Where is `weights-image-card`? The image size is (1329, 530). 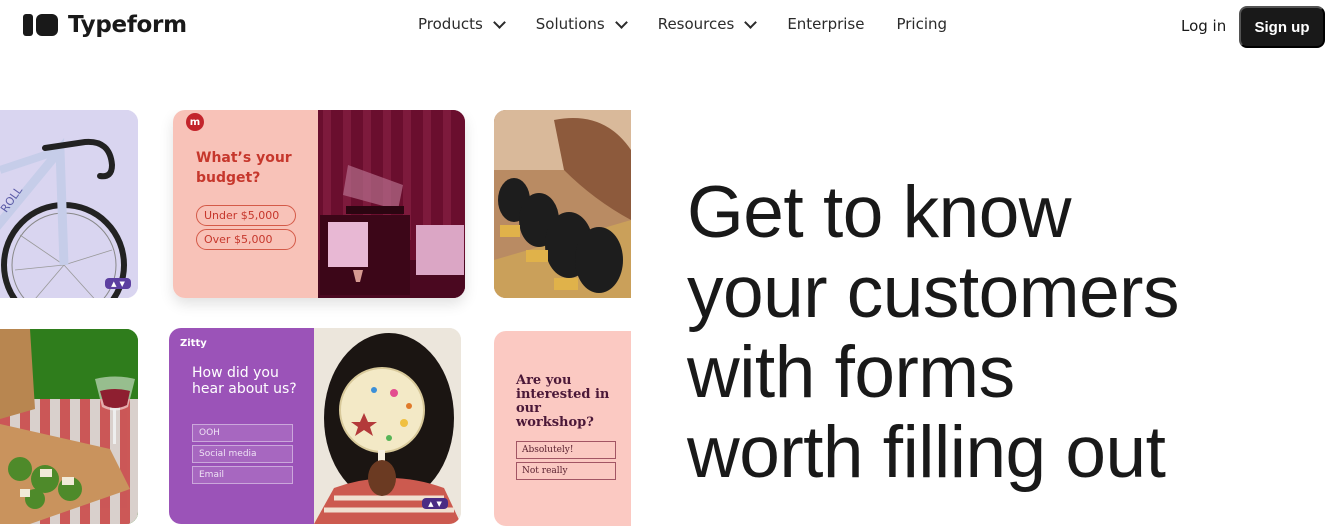 weights-image-card is located at coordinates (562, 204).